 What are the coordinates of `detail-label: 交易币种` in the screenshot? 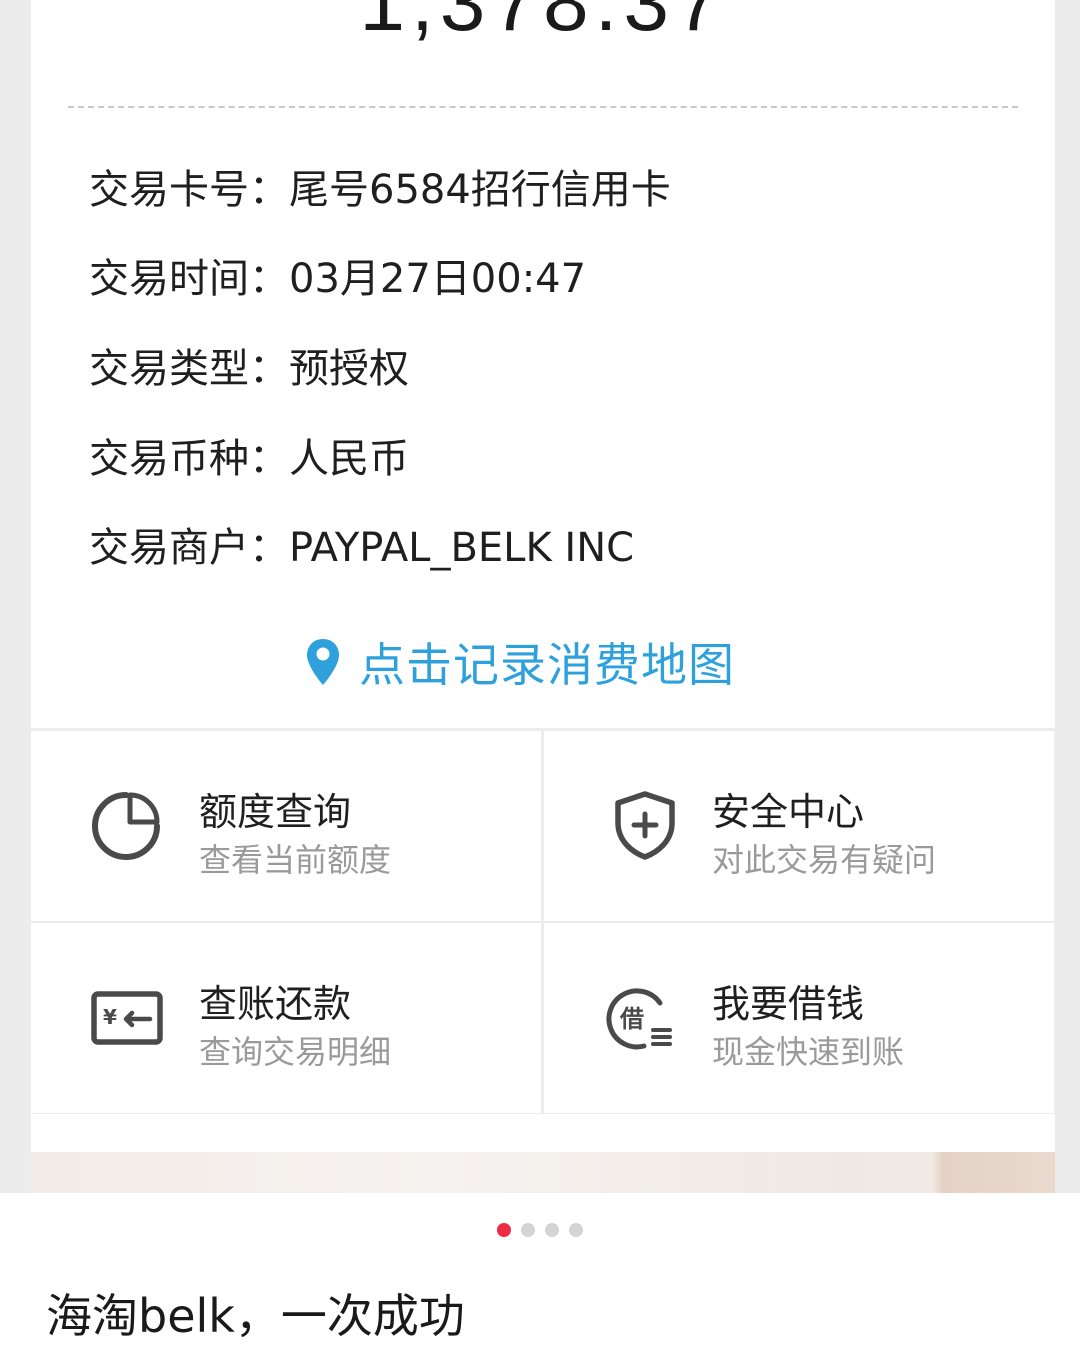 It's located at (169, 459).